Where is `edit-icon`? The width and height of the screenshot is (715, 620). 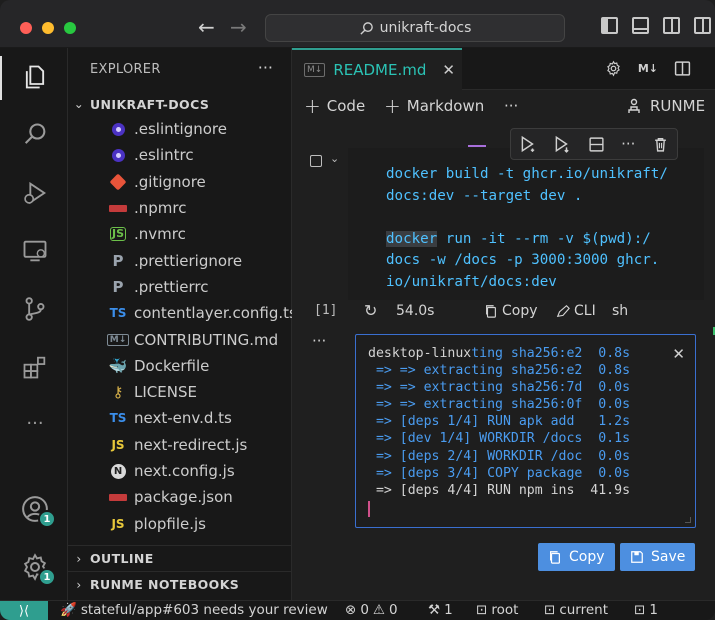
edit-icon is located at coordinates (563, 310).